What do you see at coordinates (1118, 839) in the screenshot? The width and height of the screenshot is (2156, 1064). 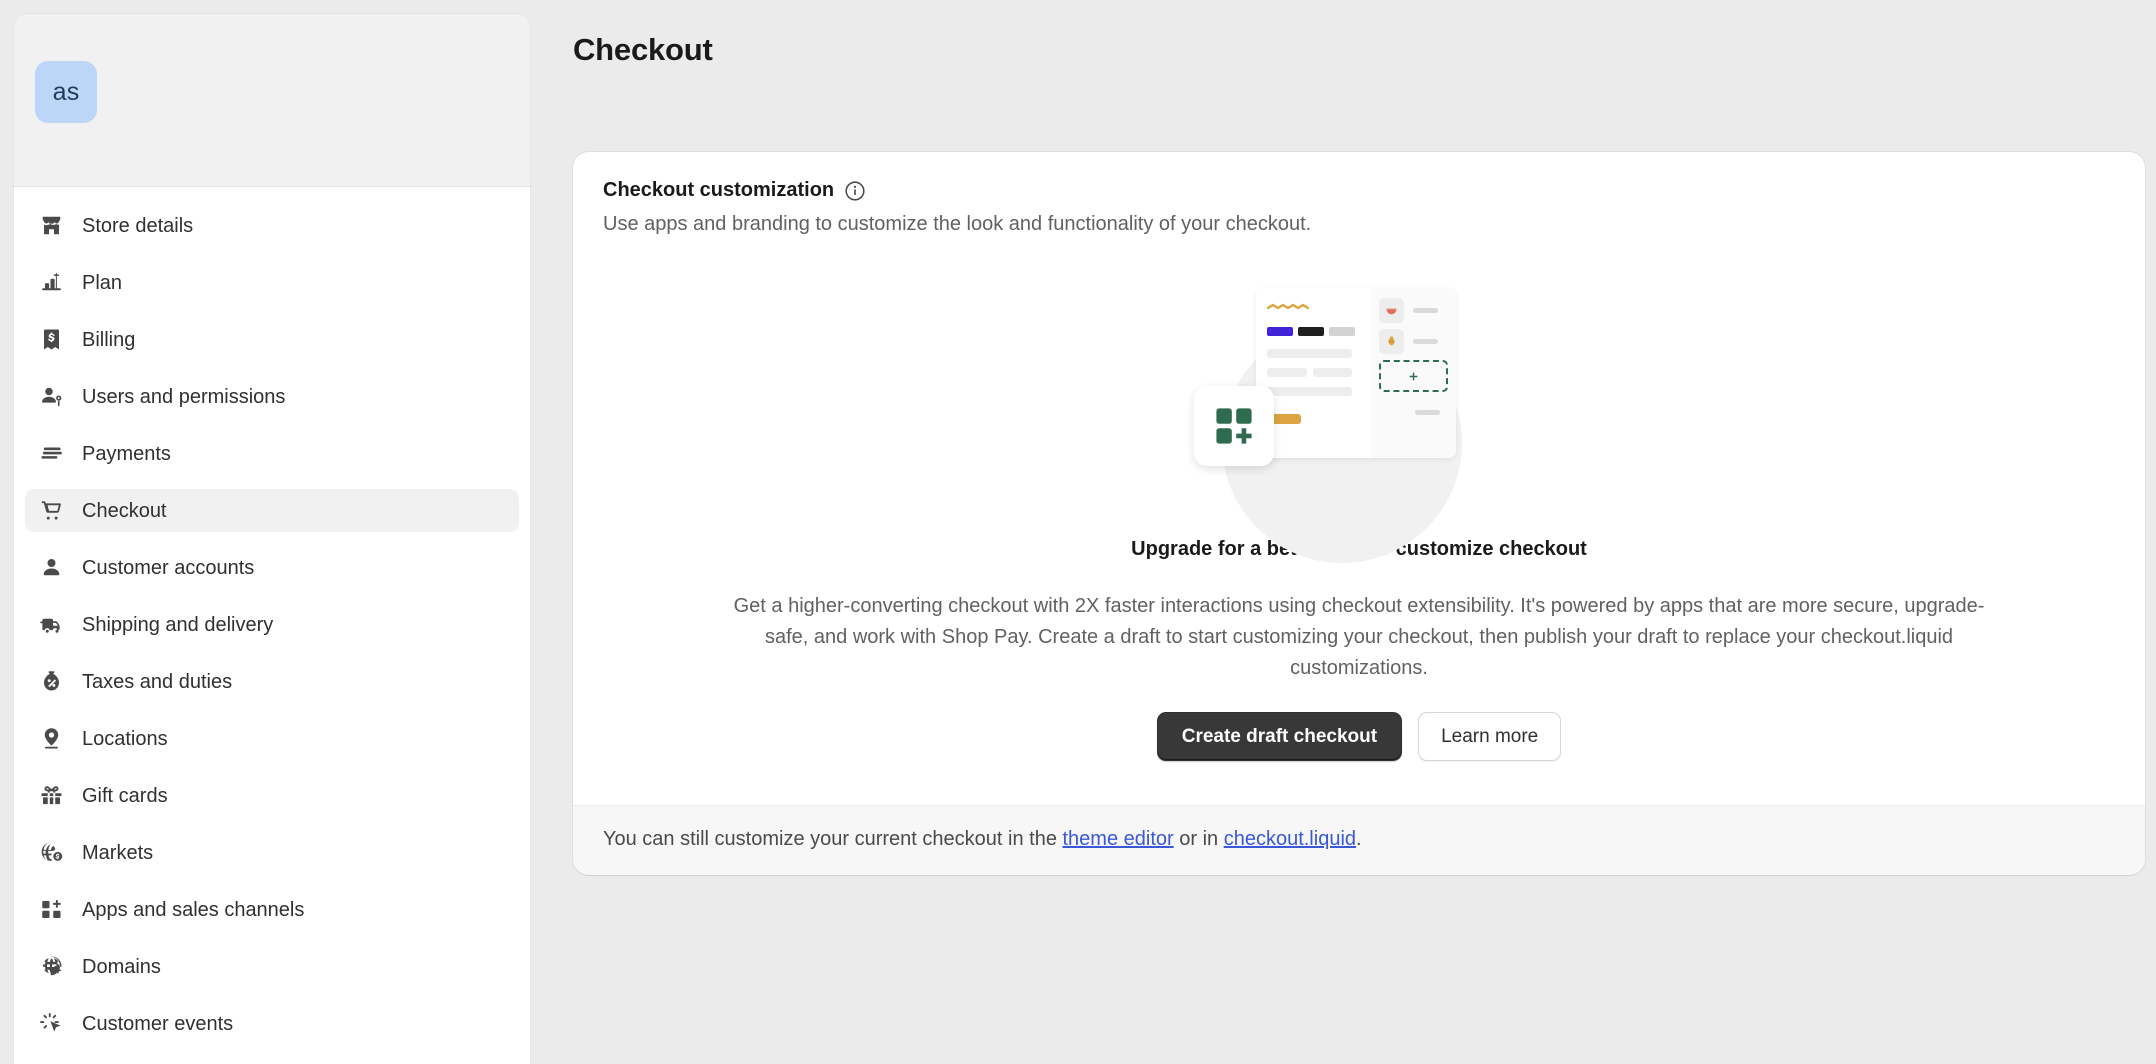 I see `theme-editor-link: theme editor` at bounding box center [1118, 839].